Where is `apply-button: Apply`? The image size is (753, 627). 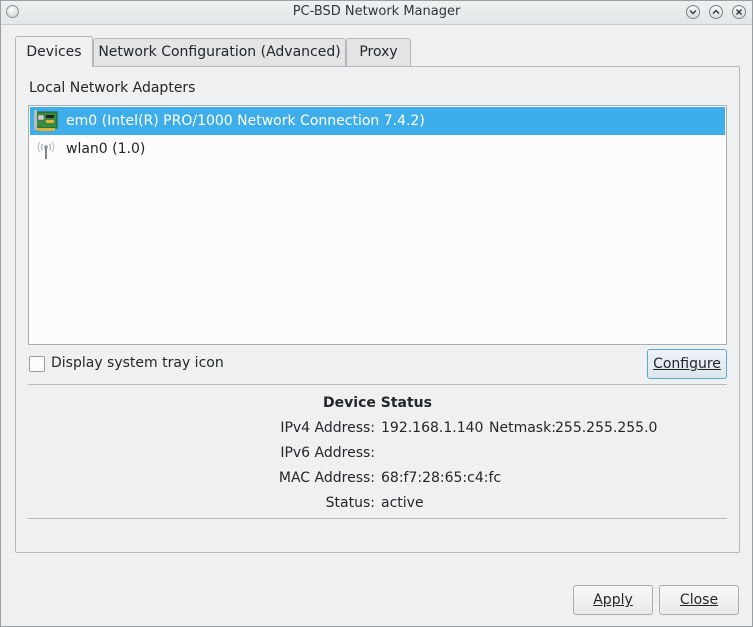
apply-button: Apply is located at coordinates (613, 600).